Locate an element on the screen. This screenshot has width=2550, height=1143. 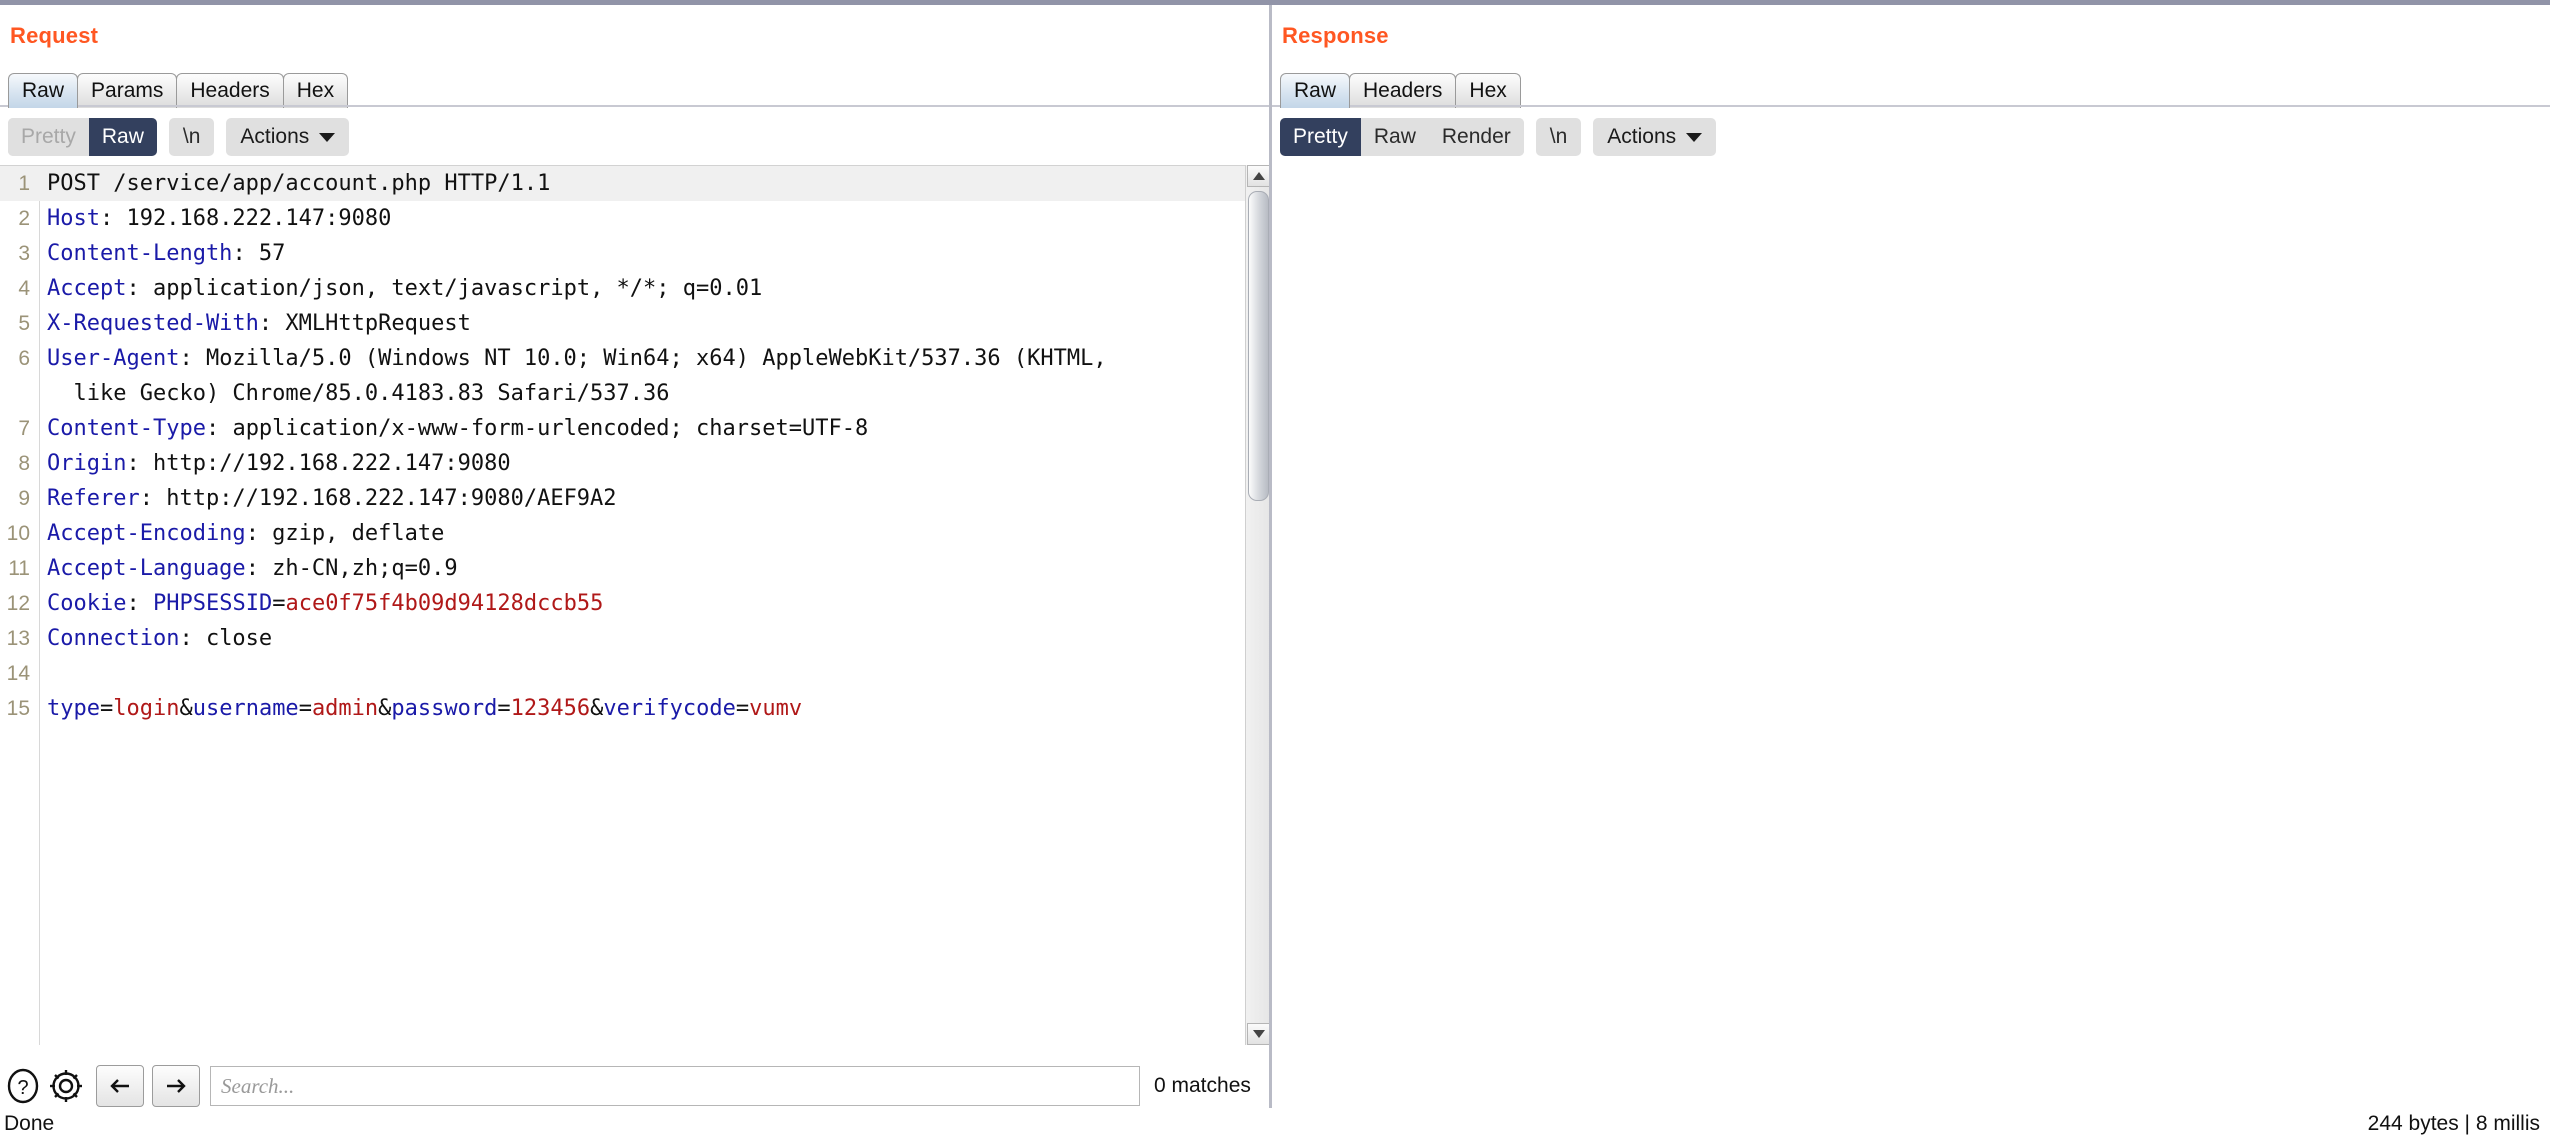
line-text: Connection: close is located at coordinates (159, 638).